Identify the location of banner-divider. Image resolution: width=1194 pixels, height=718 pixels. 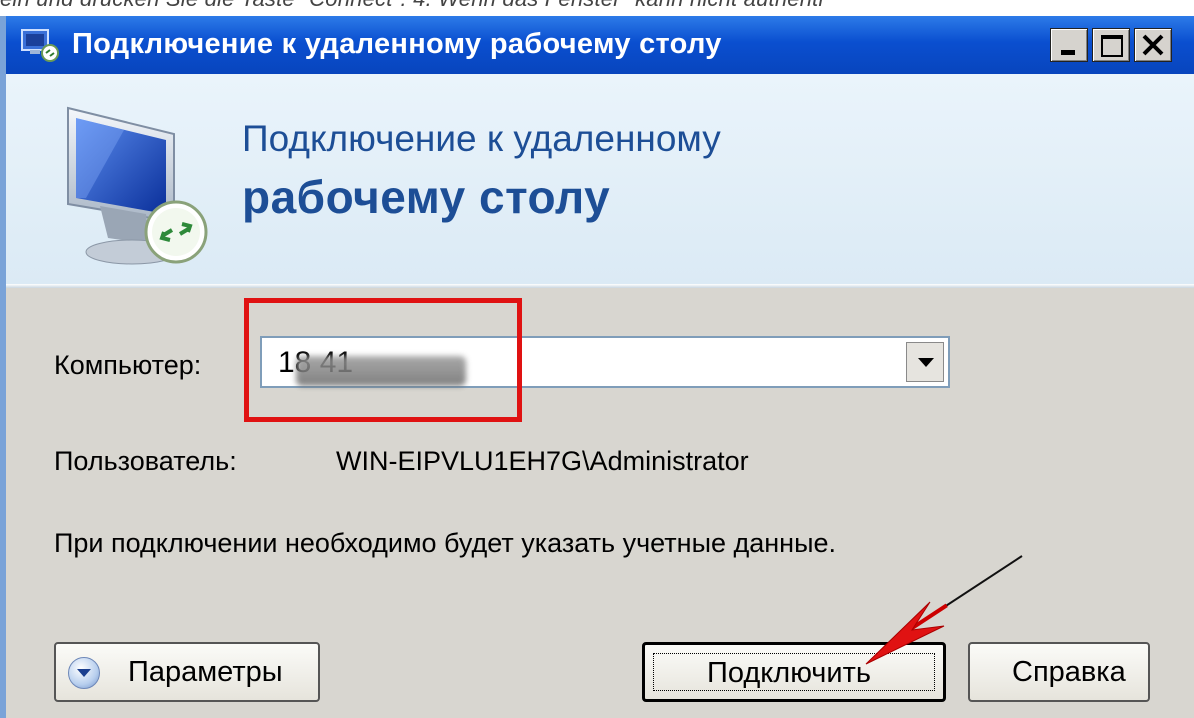
(600, 286).